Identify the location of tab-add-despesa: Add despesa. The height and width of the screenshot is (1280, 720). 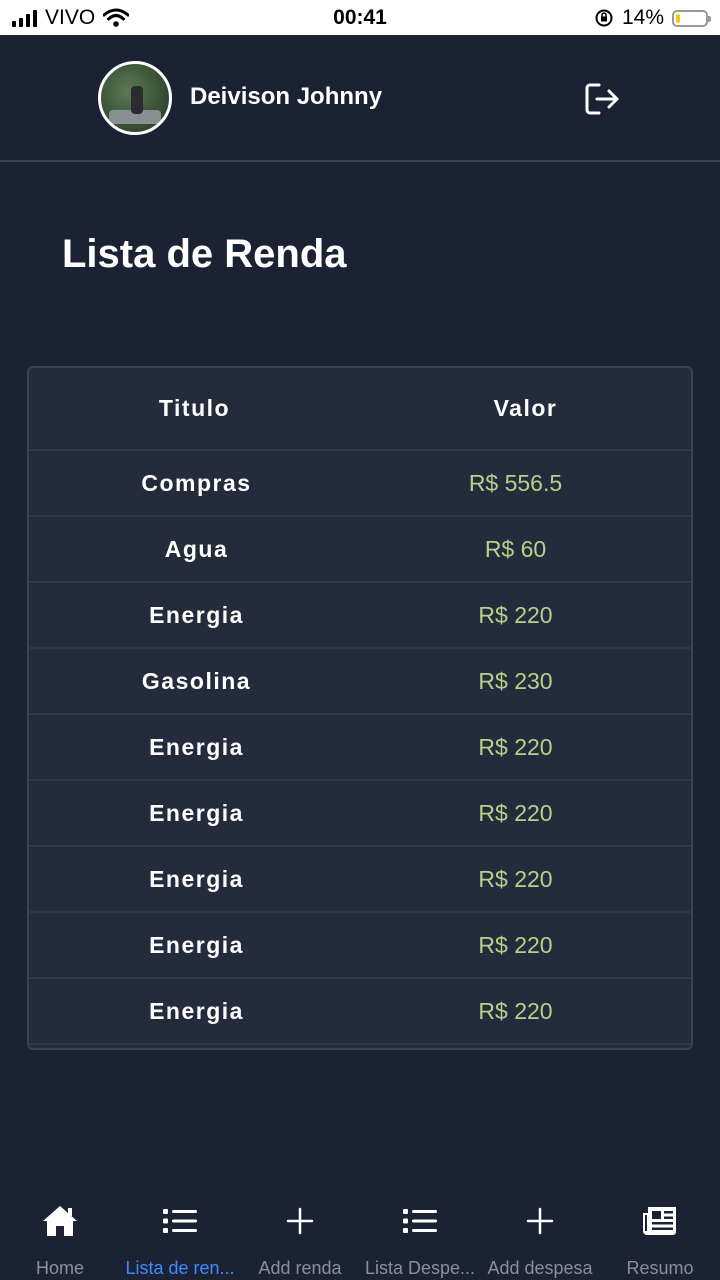
(540, 1235).